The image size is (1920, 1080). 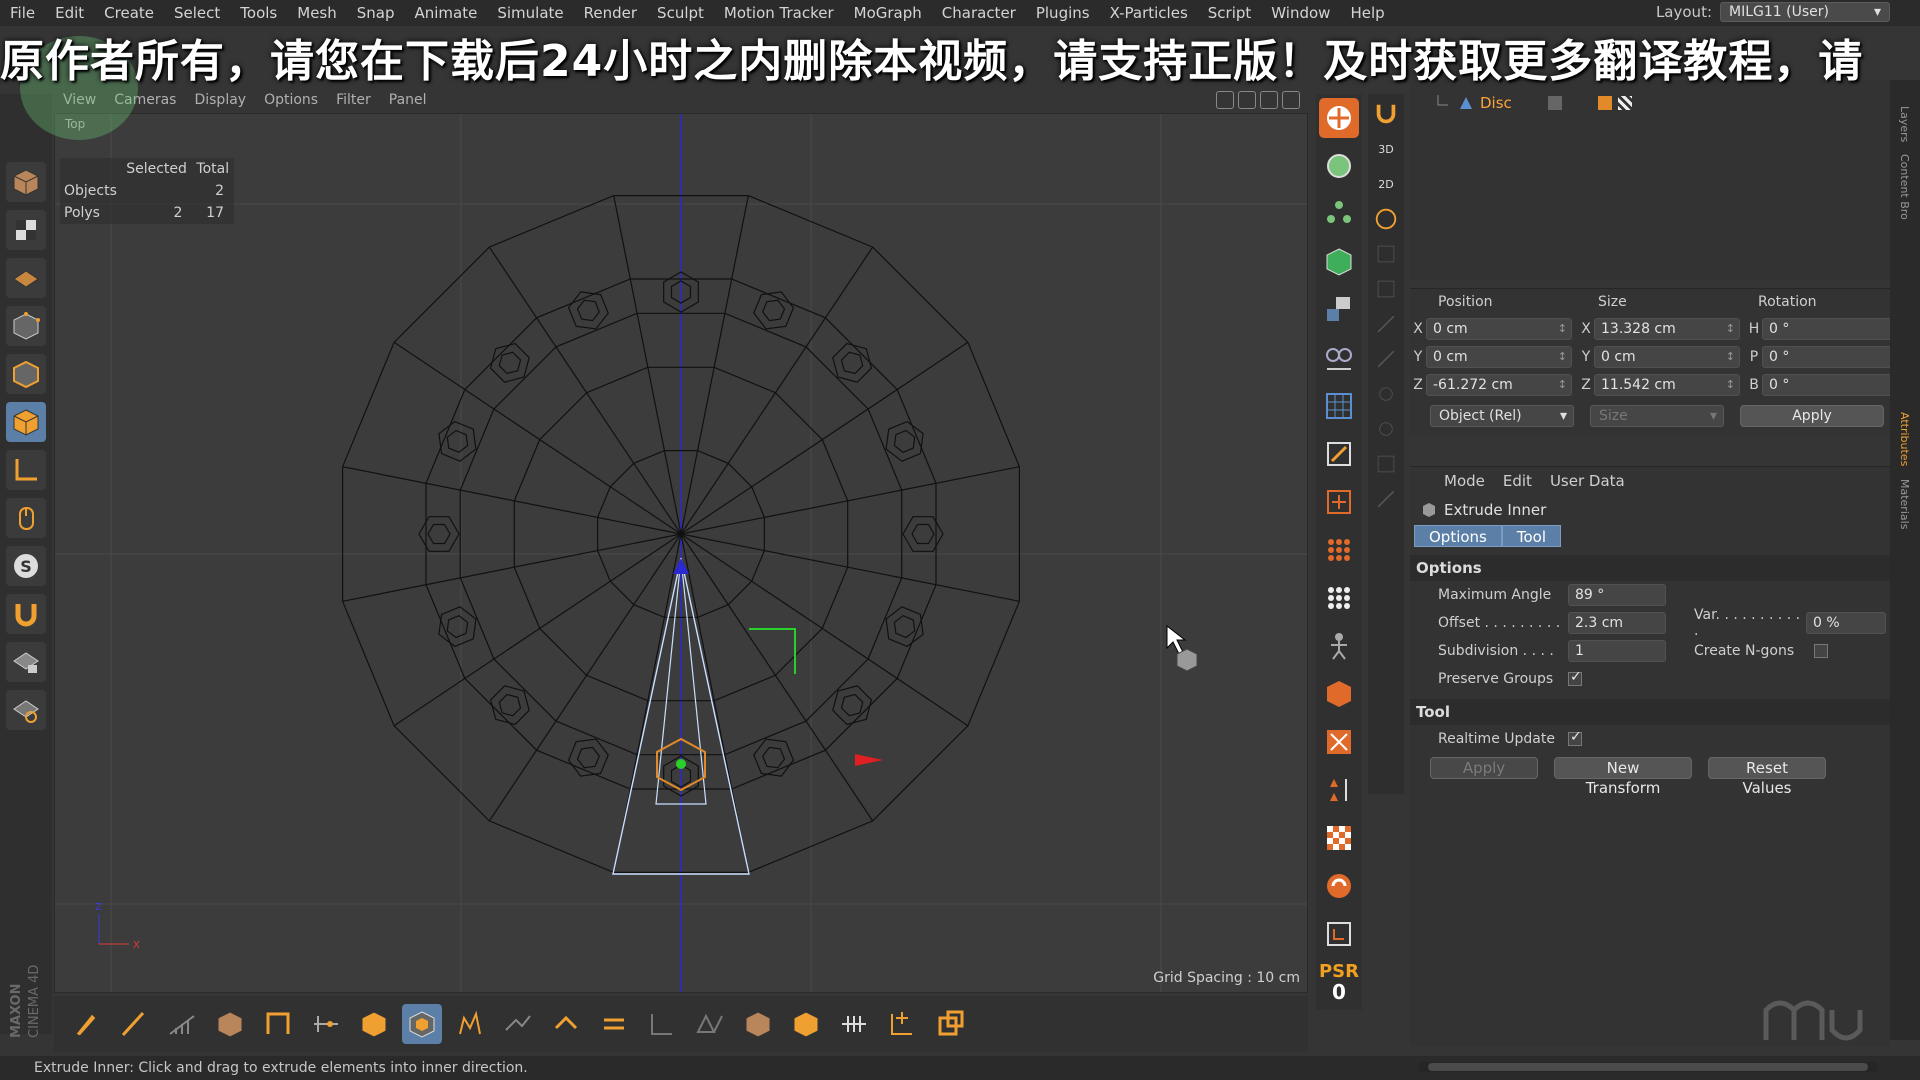 I want to click on rotation-p-field: 0 °, so click(x=1835, y=357).